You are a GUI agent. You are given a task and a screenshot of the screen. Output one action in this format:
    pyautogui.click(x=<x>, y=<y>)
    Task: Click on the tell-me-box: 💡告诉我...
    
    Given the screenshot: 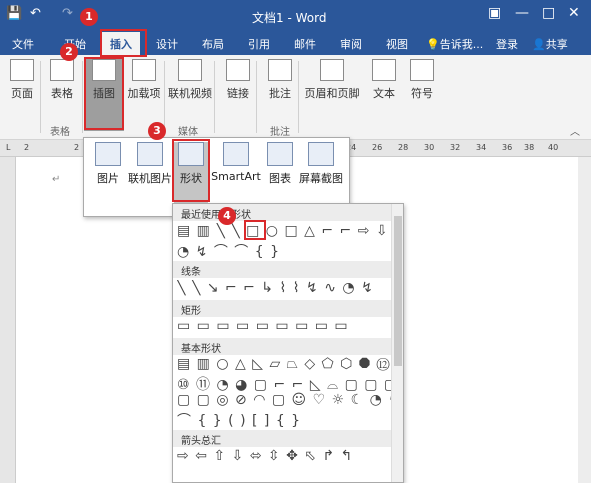 What is the action you would take?
    pyautogui.click(x=454, y=44)
    